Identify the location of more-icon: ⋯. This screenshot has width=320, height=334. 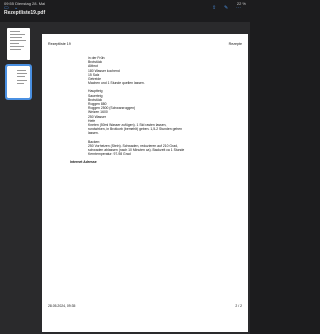
(238, 8).